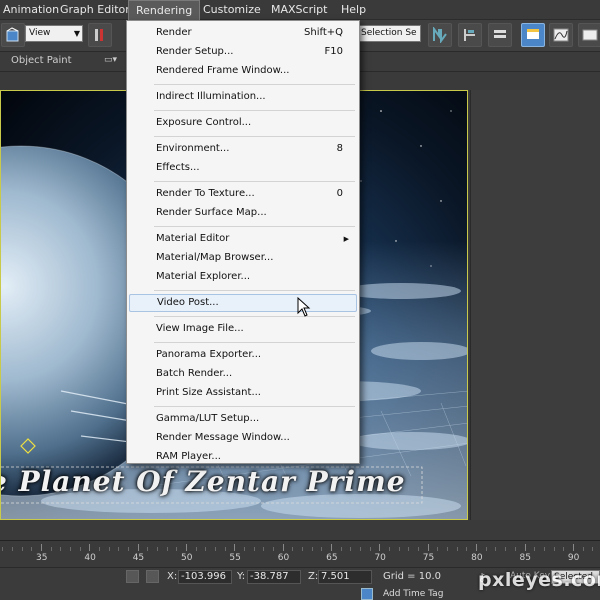 The image size is (600, 600). Describe the element at coordinates (500, 35) in the screenshot. I see `layer-manager-icon` at that location.